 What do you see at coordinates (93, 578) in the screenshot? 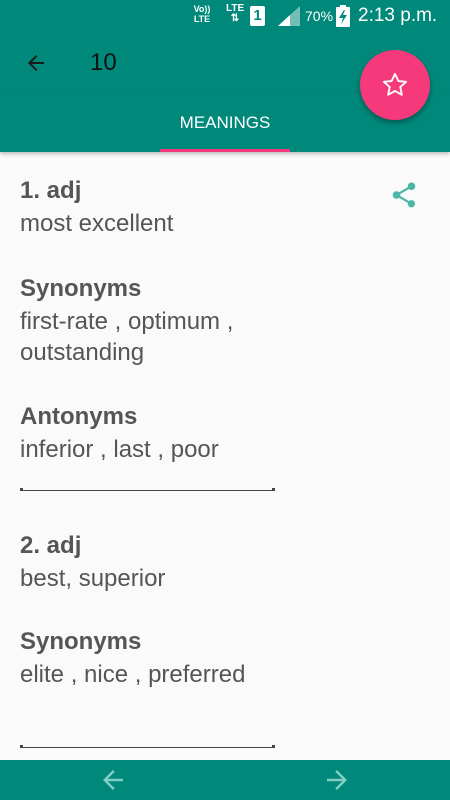
I see `meaning-definition: best, superior` at bounding box center [93, 578].